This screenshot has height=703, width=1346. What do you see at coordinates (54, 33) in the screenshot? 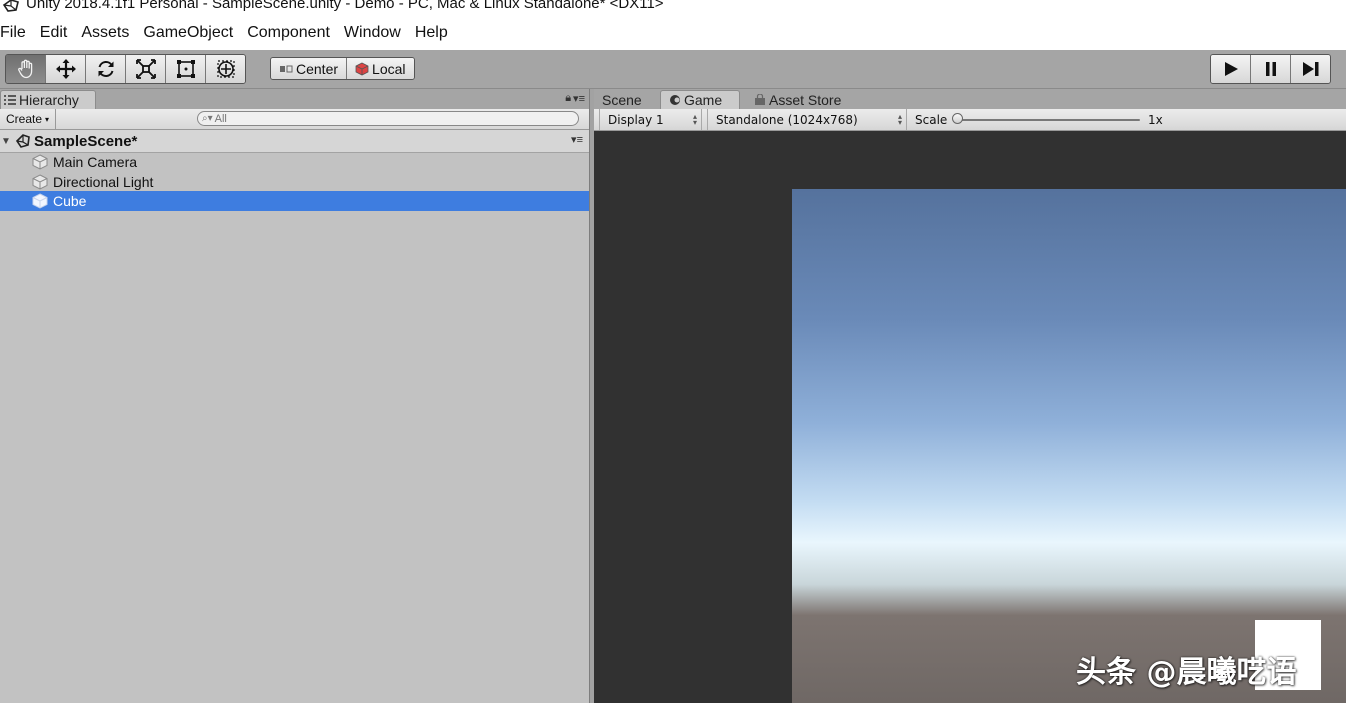
I see `menu-edit: Edit` at bounding box center [54, 33].